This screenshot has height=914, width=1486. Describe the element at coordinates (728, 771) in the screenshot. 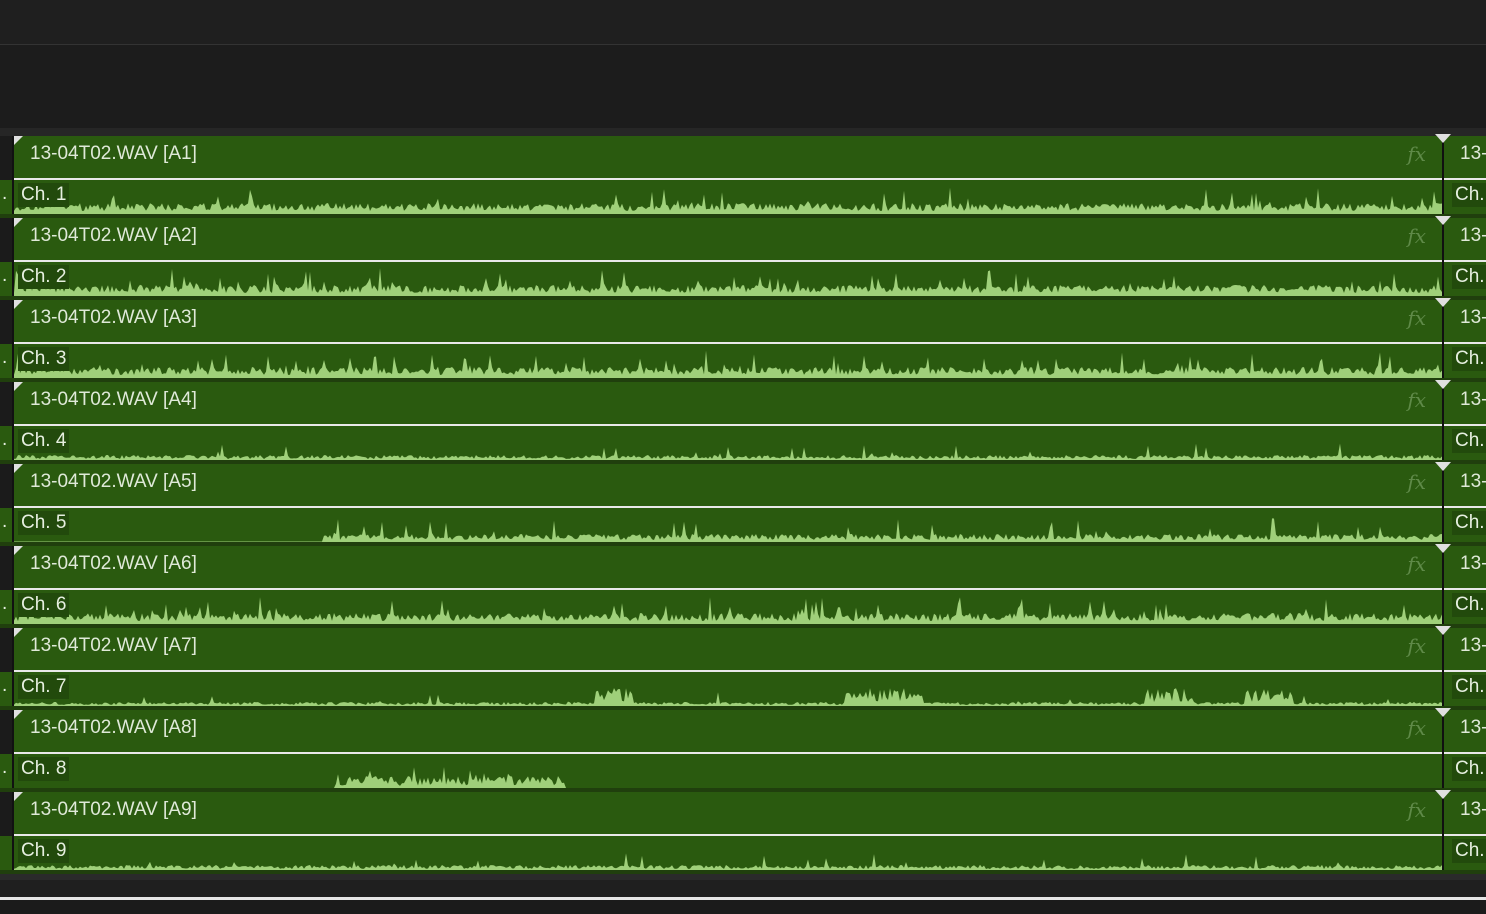

I see `audio-channel: Ch. 8` at that location.